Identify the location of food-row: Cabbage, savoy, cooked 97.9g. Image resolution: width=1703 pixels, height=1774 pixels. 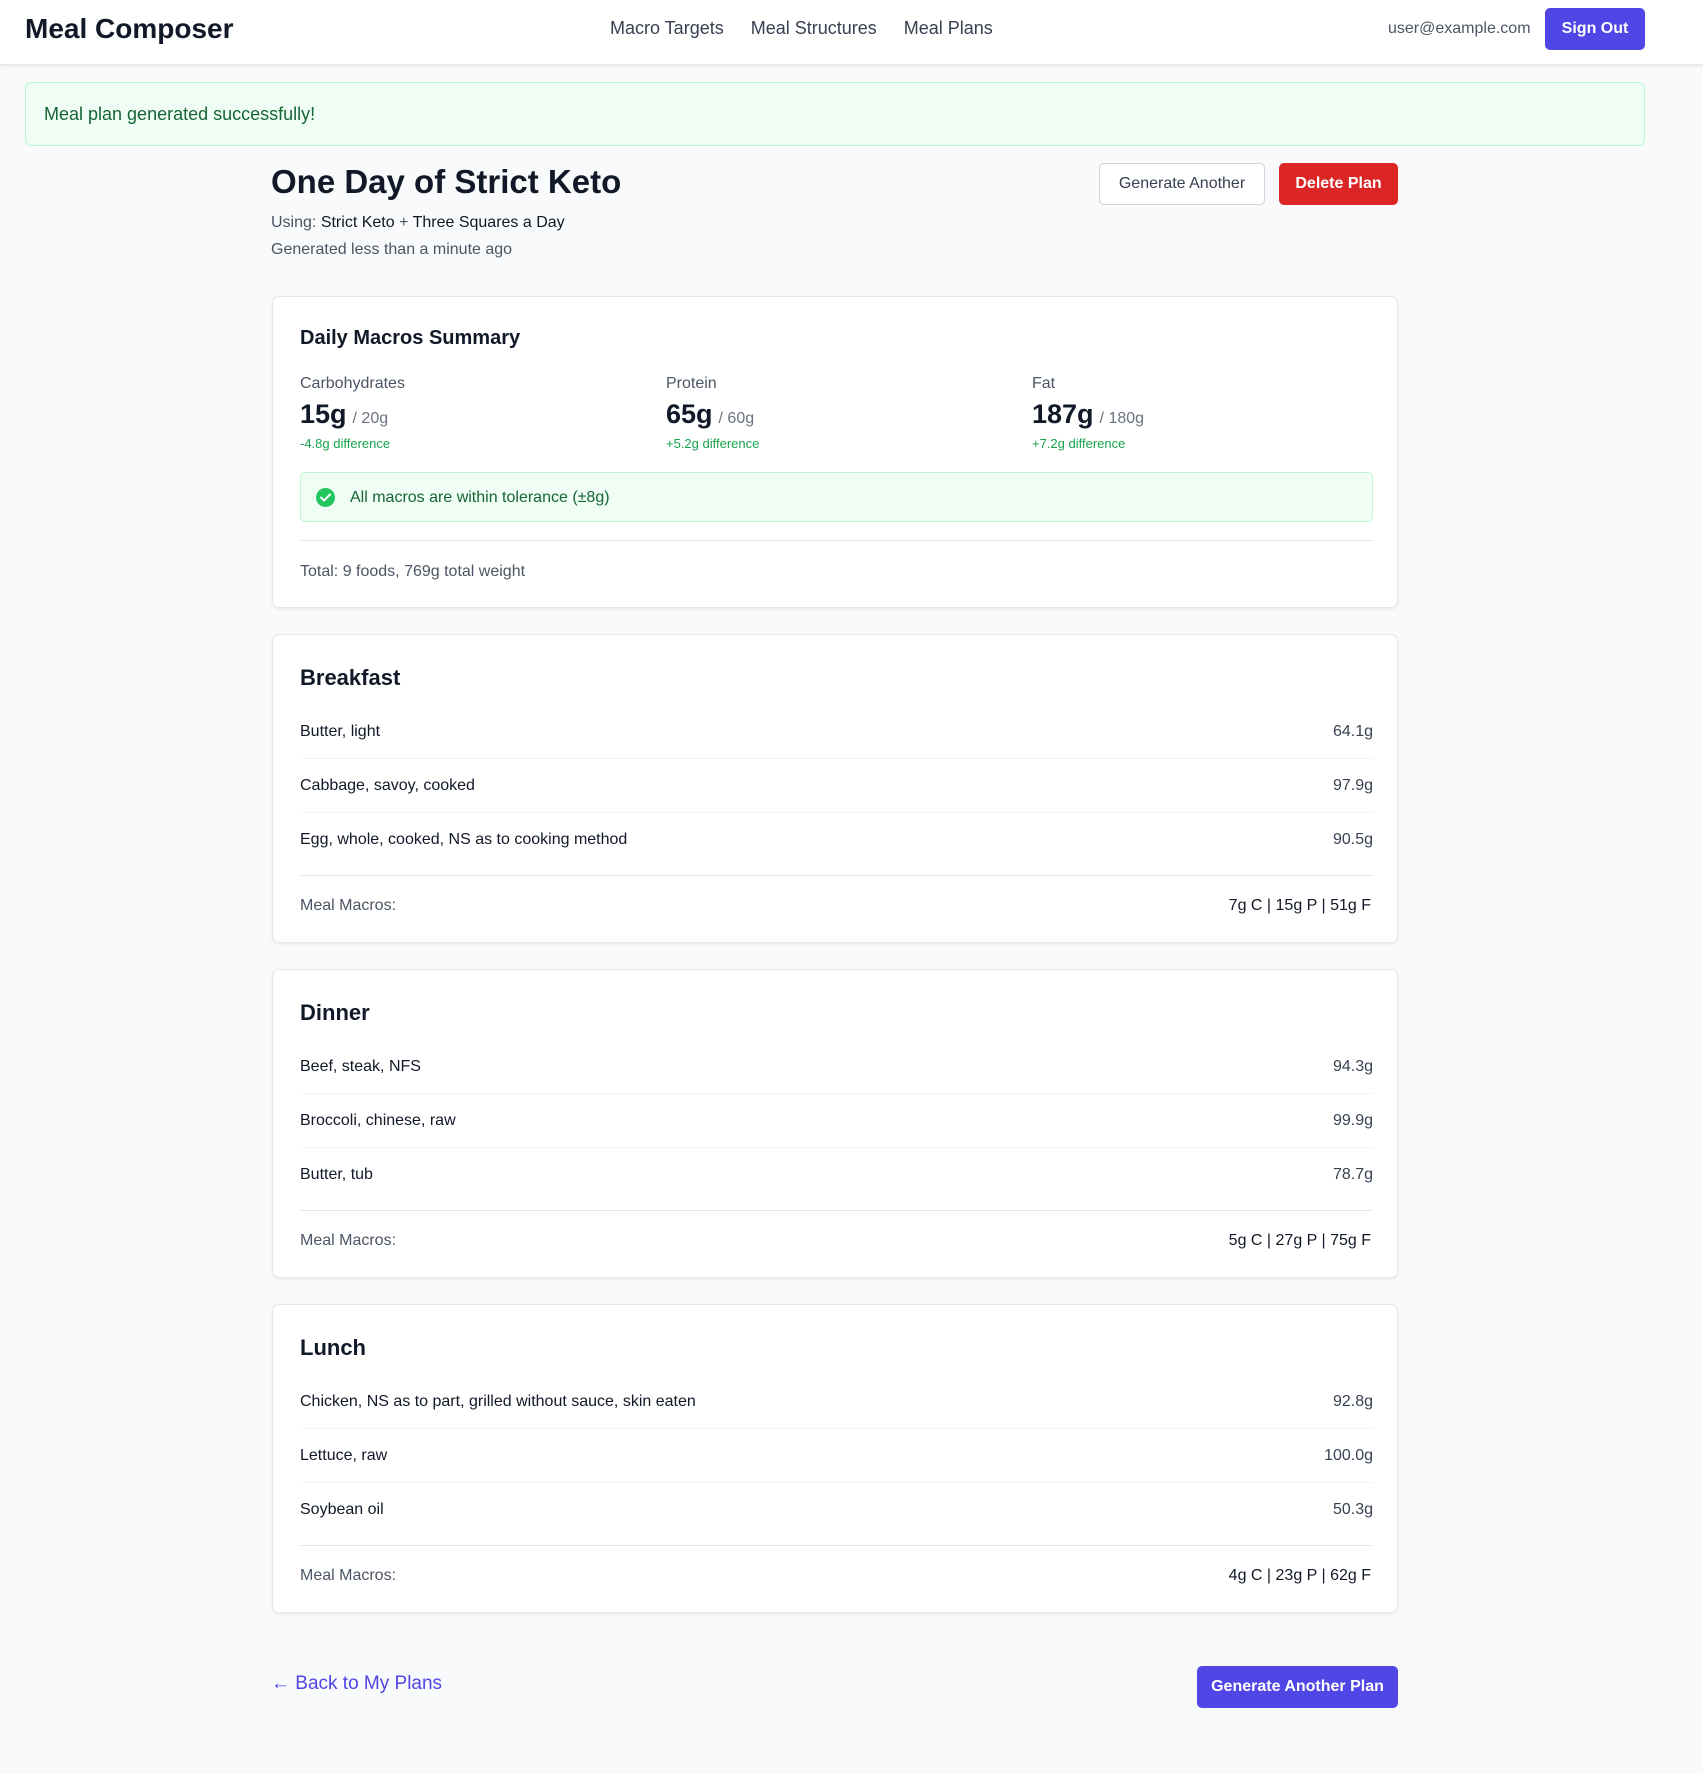
(836, 786).